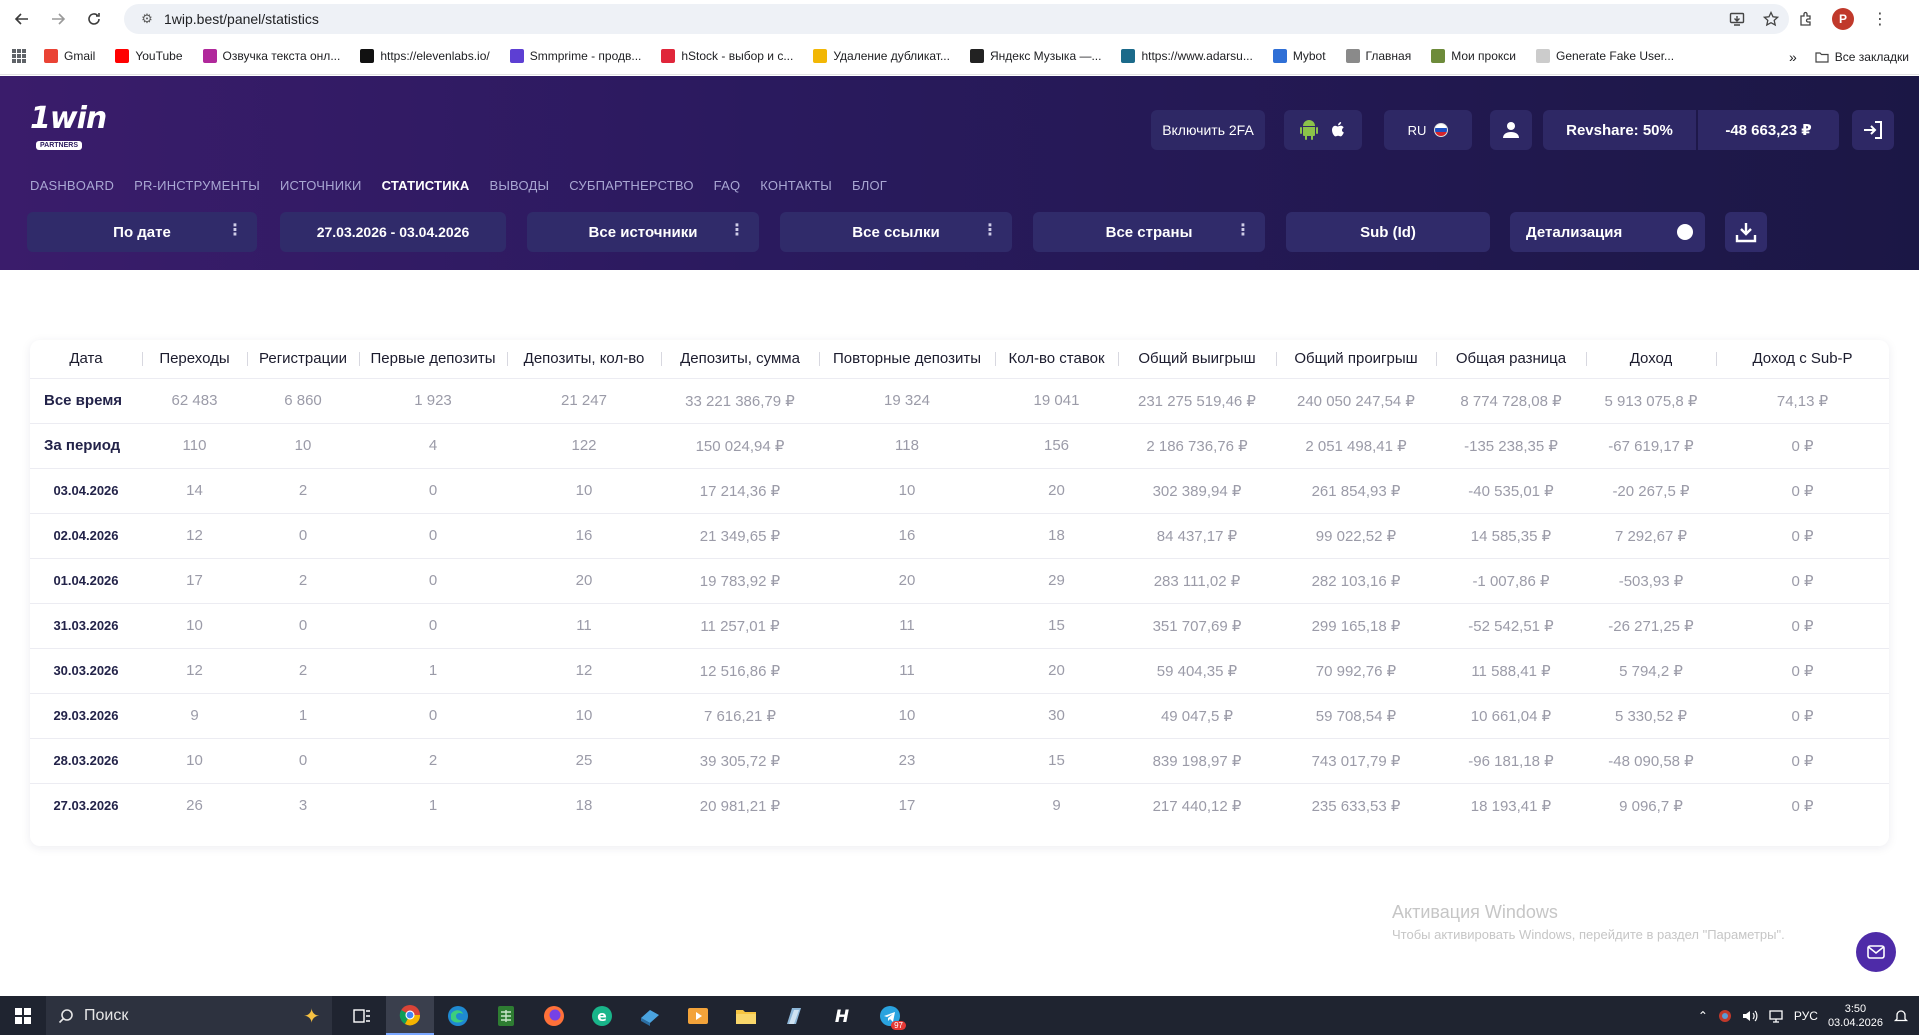 The image size is (1919, 1035). What do you see at coordinates (650, 1015) in the screenshot?
I see `taskbar-app-blue` at bounding box center [650, 1015].